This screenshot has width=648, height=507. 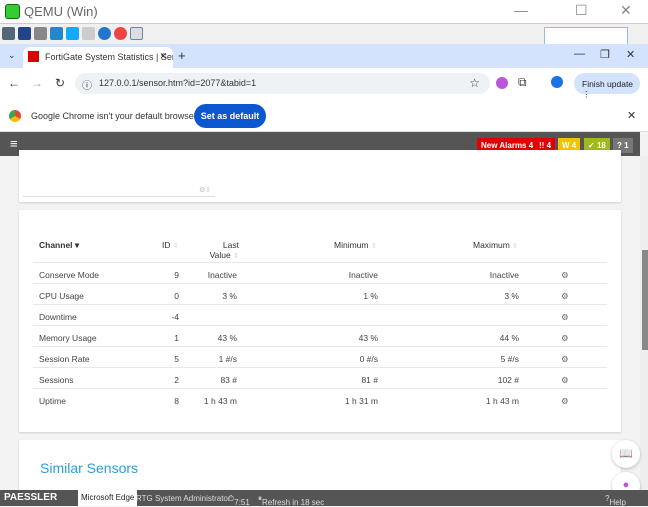 I want to click on finish-update-button: Finish update ⋮, so click(x=607, y=86).